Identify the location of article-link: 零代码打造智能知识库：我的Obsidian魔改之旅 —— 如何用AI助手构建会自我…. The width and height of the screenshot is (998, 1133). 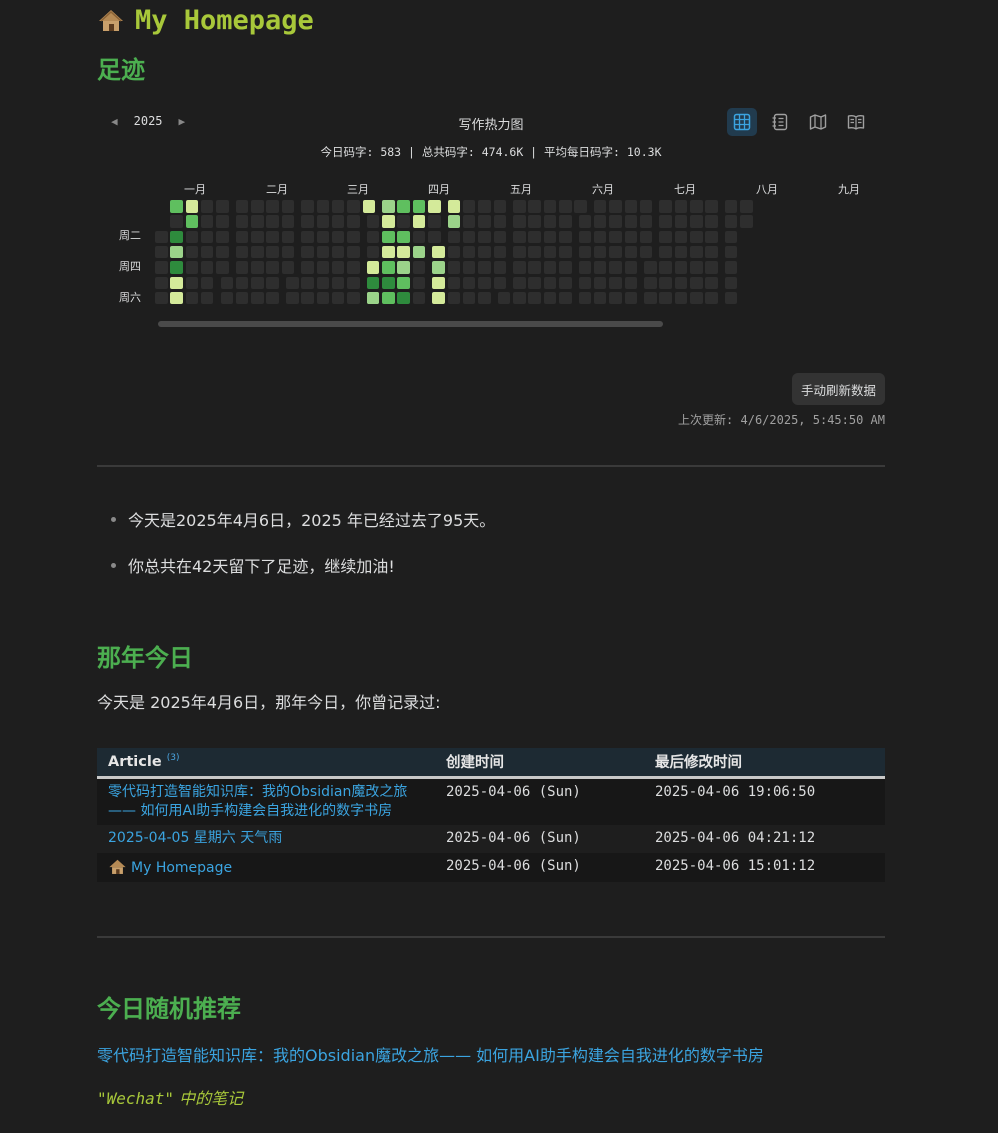
(257, 801).